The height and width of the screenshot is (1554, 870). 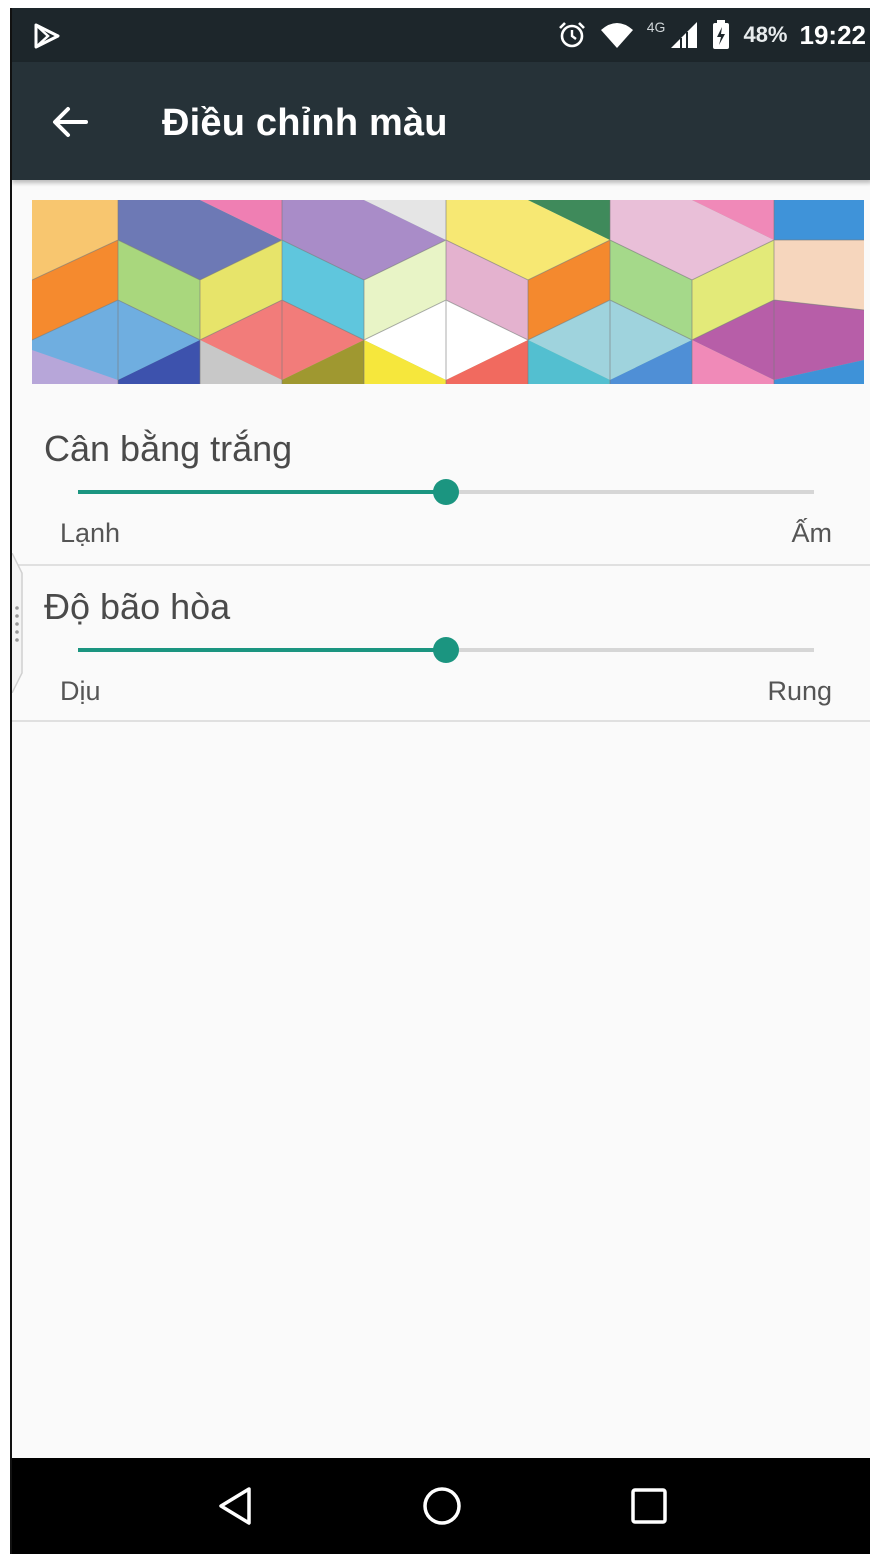 I want to click on saturation-section: Độ bão hòa Dịu Rung, so click(x=441, y=644).